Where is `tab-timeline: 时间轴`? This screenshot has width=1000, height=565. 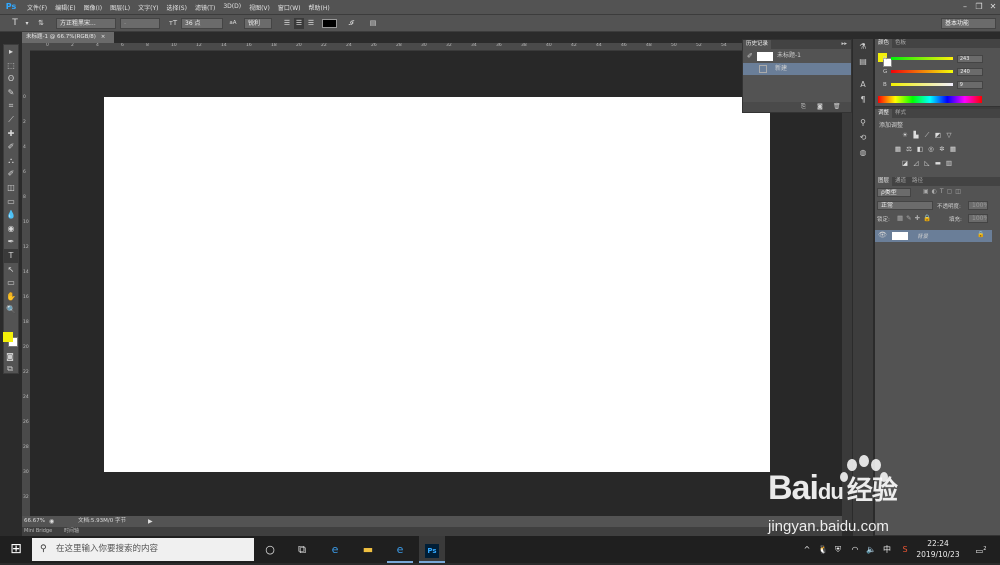
tab-timeline: 时间轴 is located at coordinates (71, 531).